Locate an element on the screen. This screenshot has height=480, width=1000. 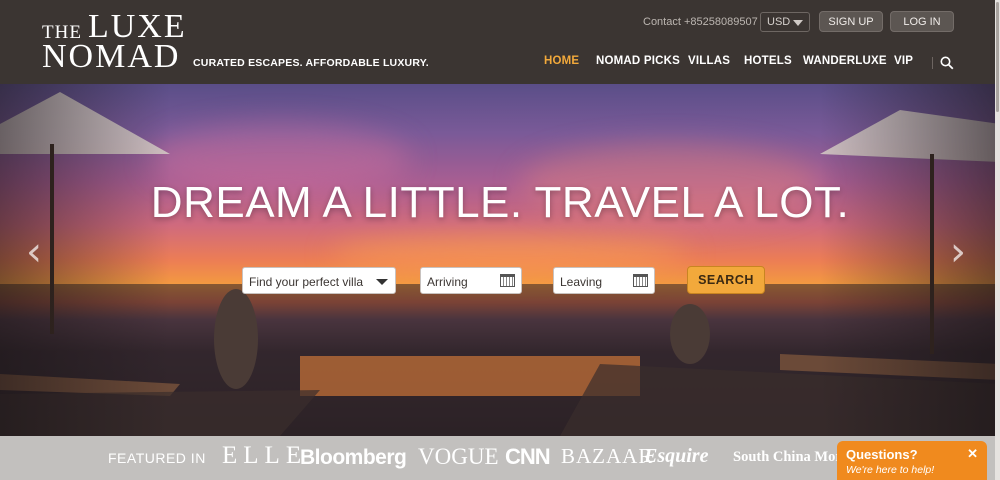
tagline: CURATED ESCAPES. AFFORDABLE LUXURY. is located at coordinates (311, 63).